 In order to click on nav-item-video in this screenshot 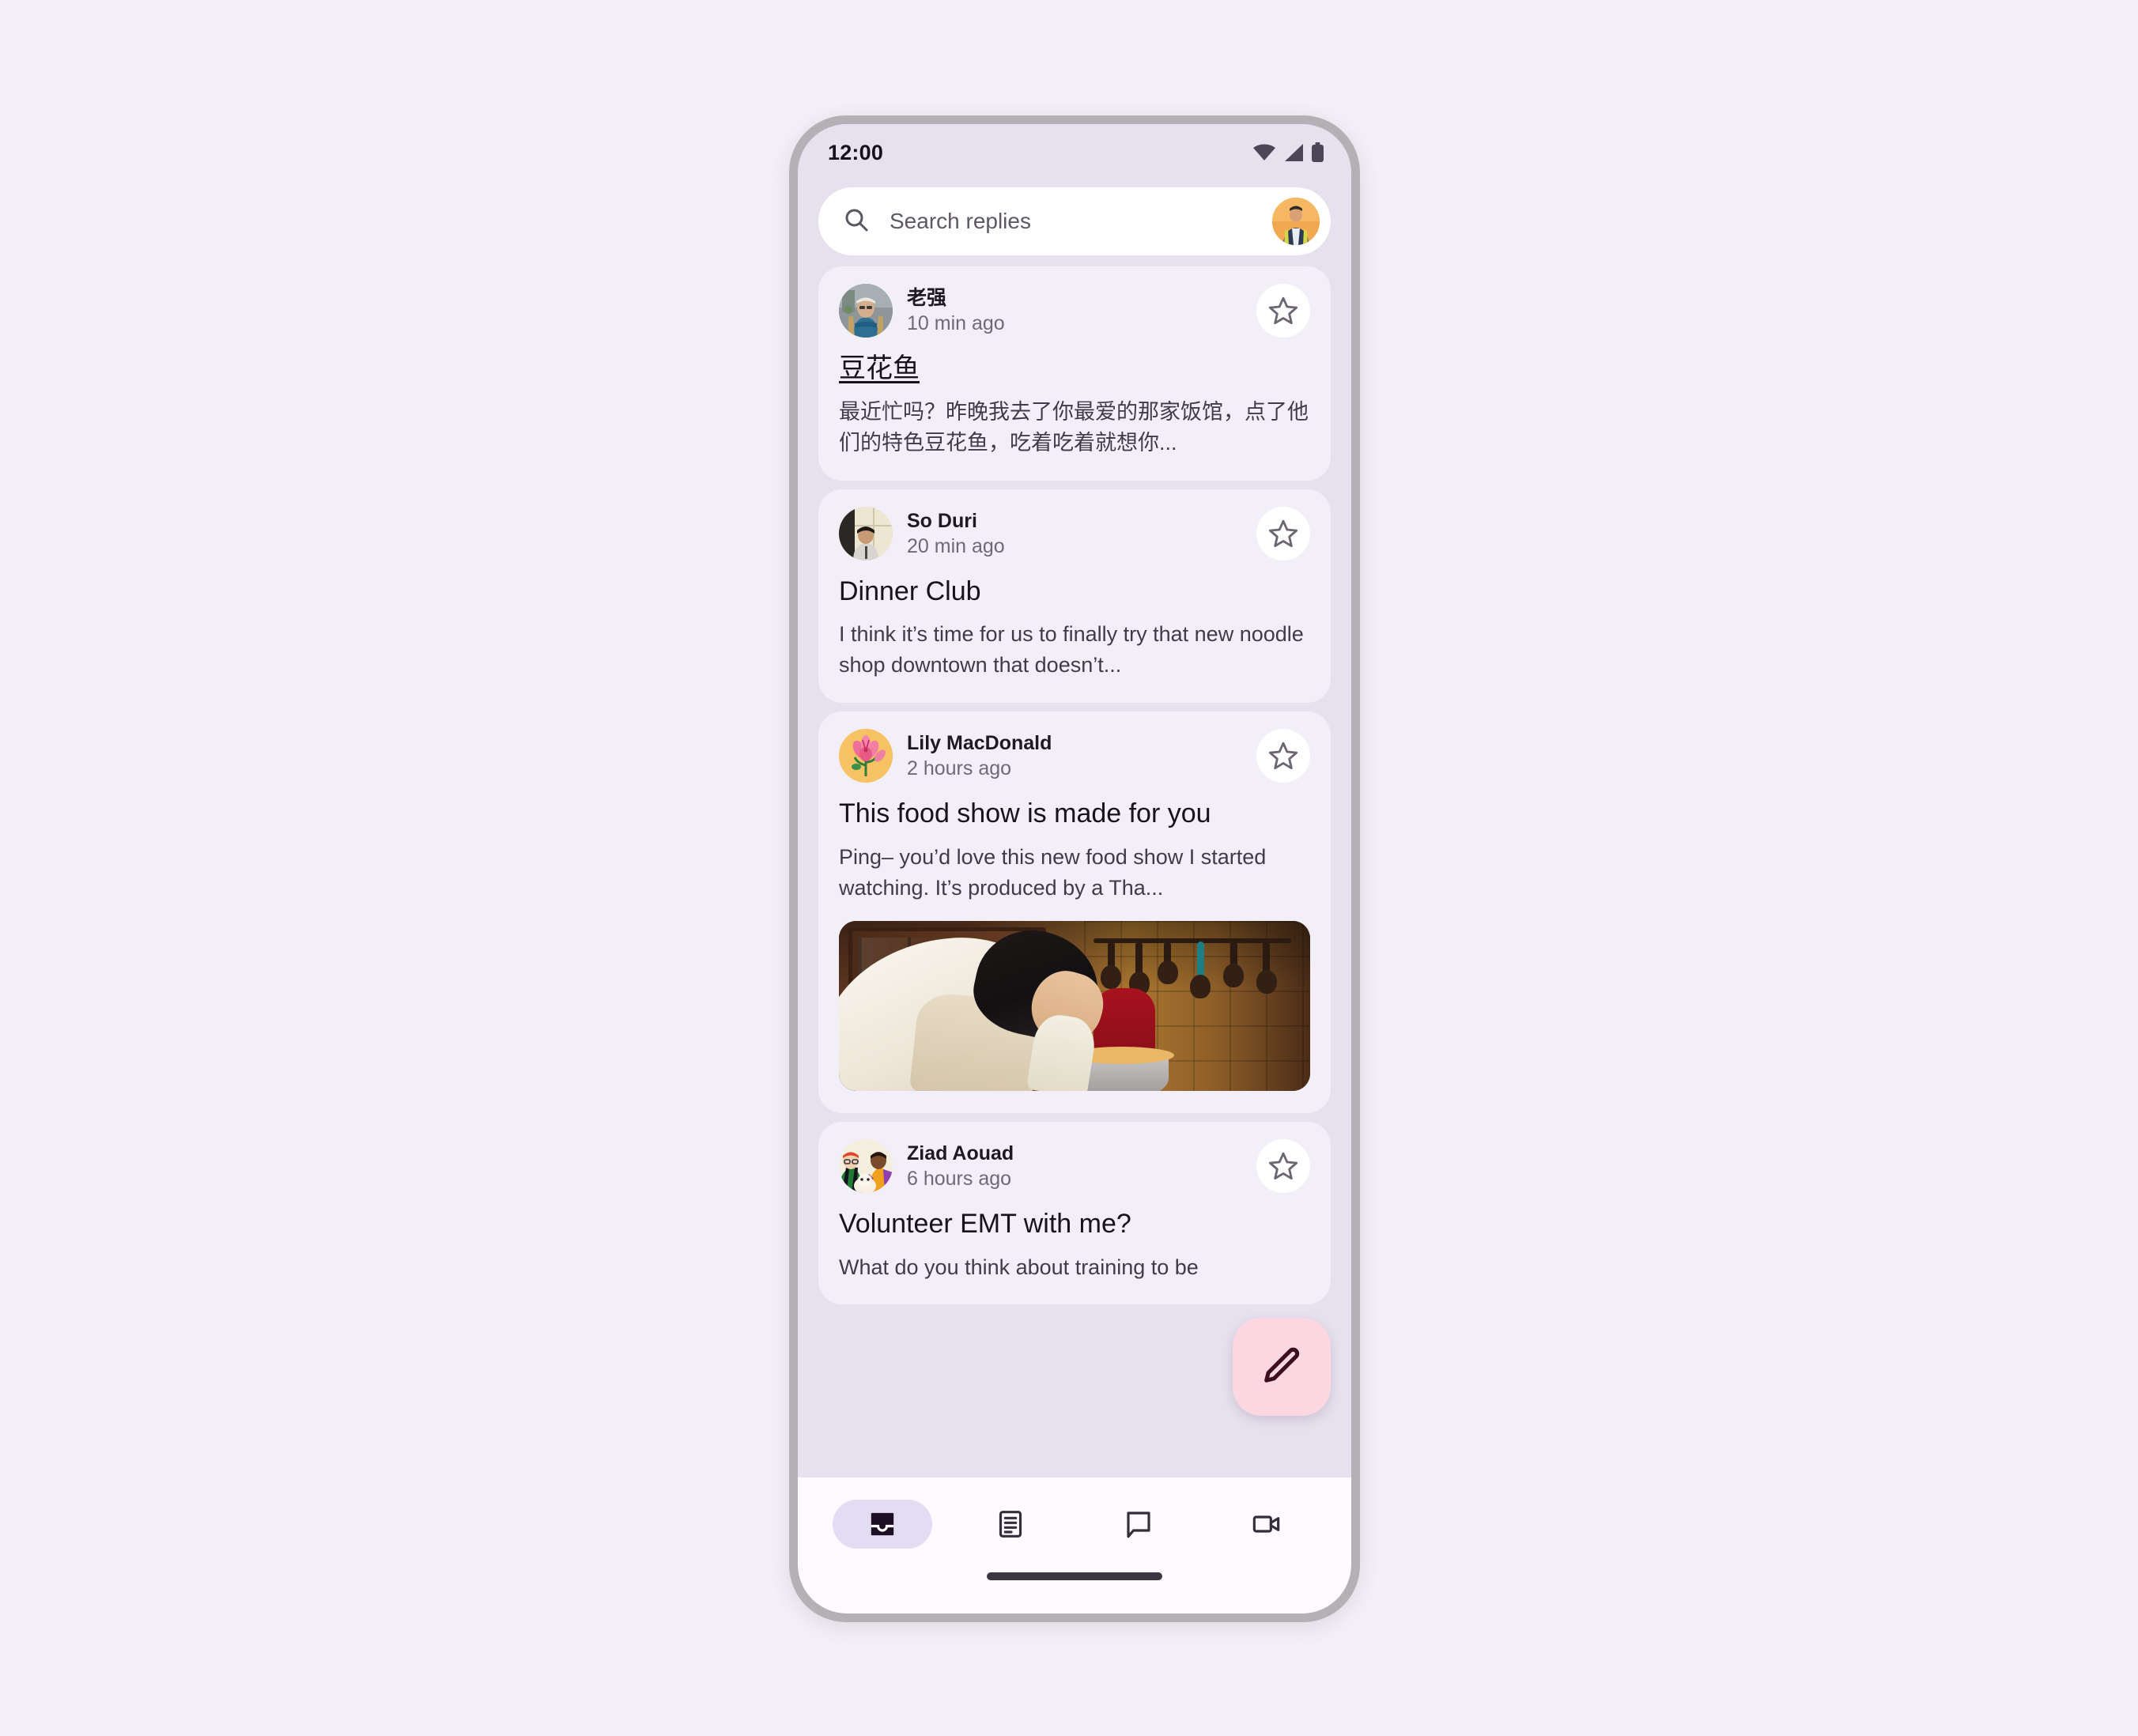, I will do `click(1266, 1524)`.